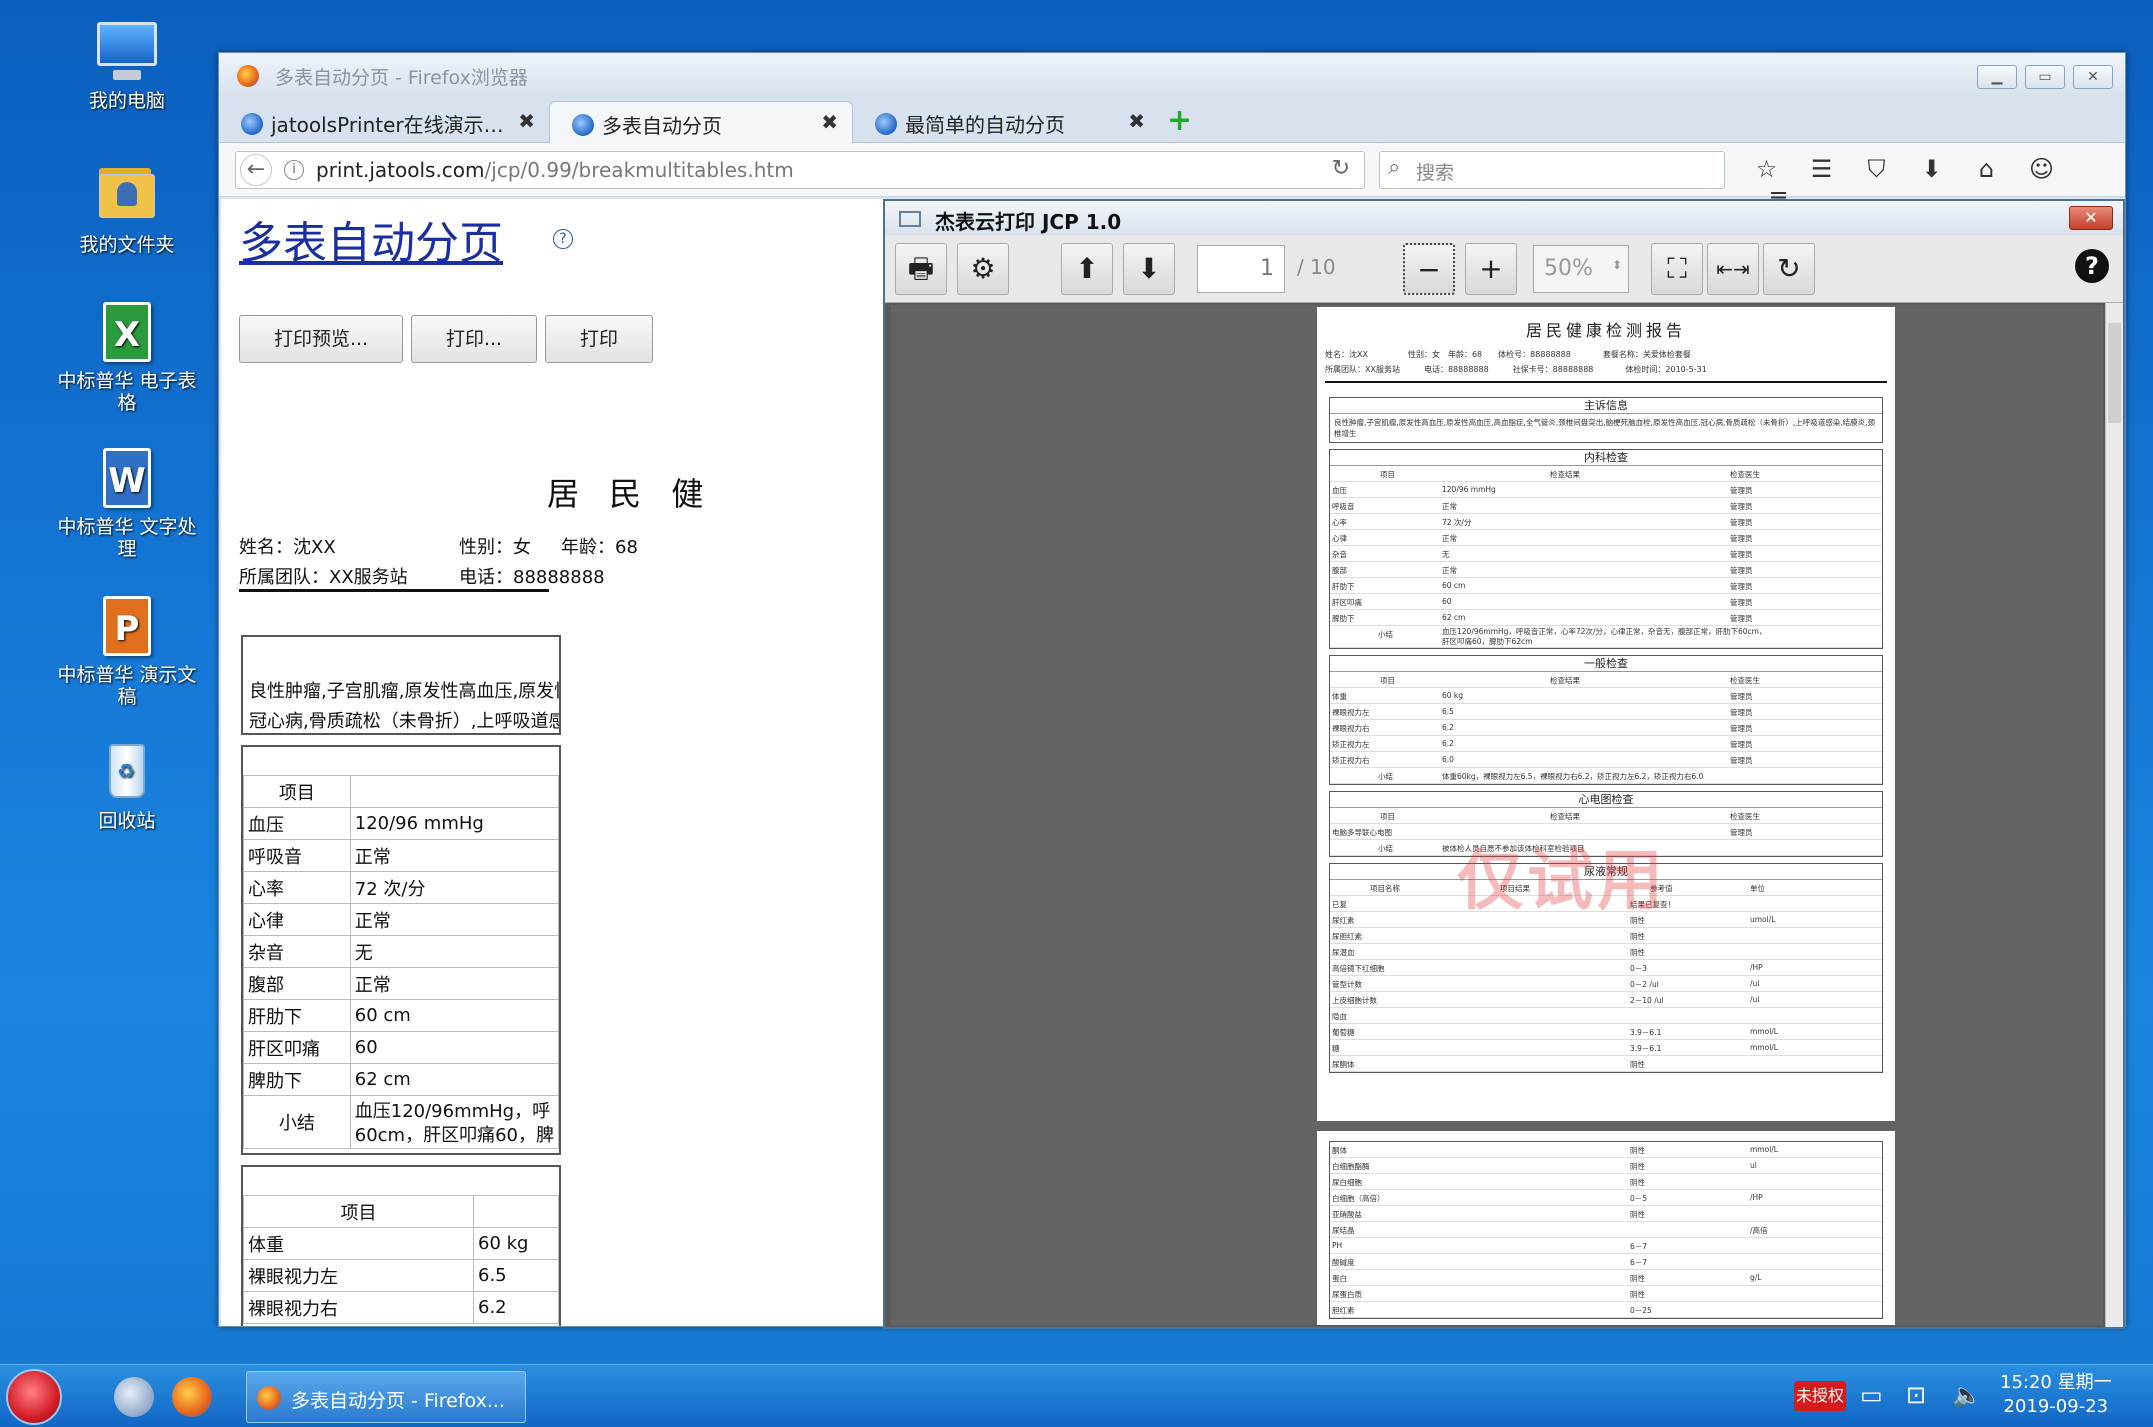 The width and height of the screenshot is (2153, 1427). I want to click on patient-name: 姓名：沈XX, so click(287, 547).